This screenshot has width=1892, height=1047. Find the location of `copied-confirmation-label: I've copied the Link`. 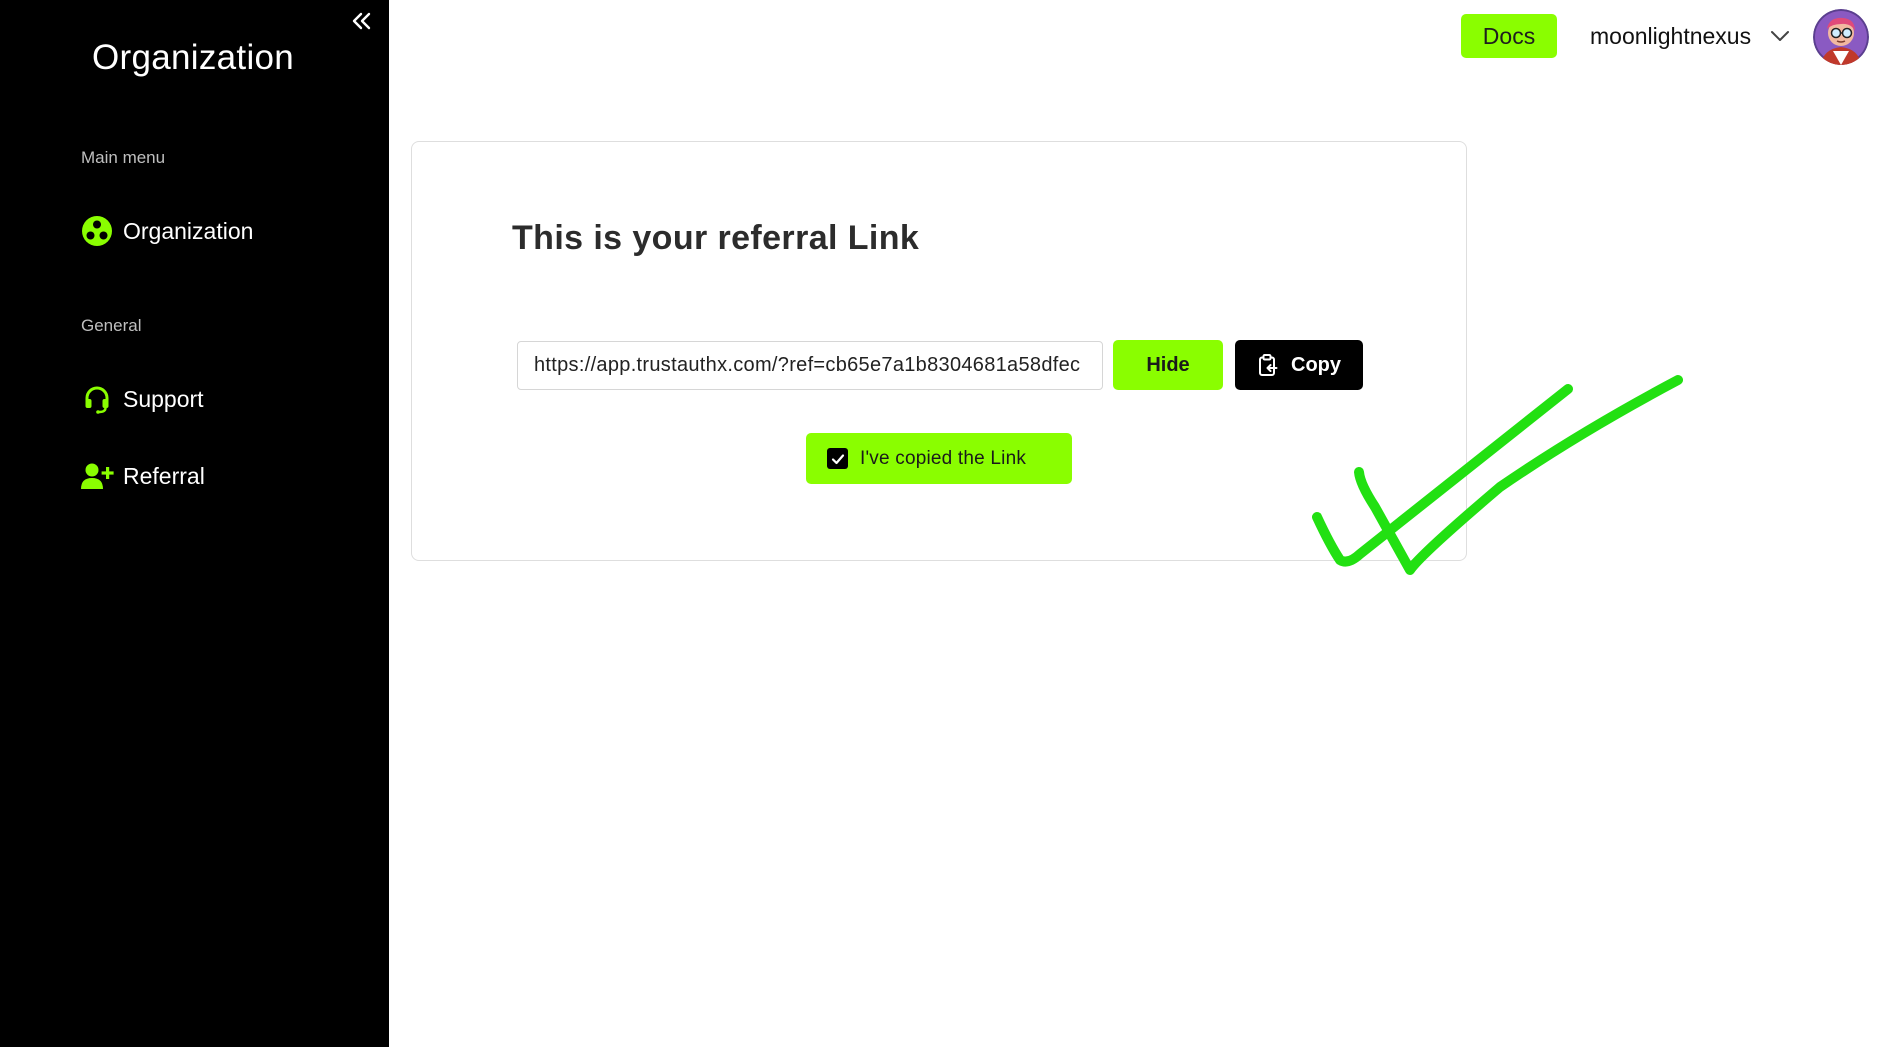

copied-confirmation-label: I've copied the Link is located at coordinates (943, 458).